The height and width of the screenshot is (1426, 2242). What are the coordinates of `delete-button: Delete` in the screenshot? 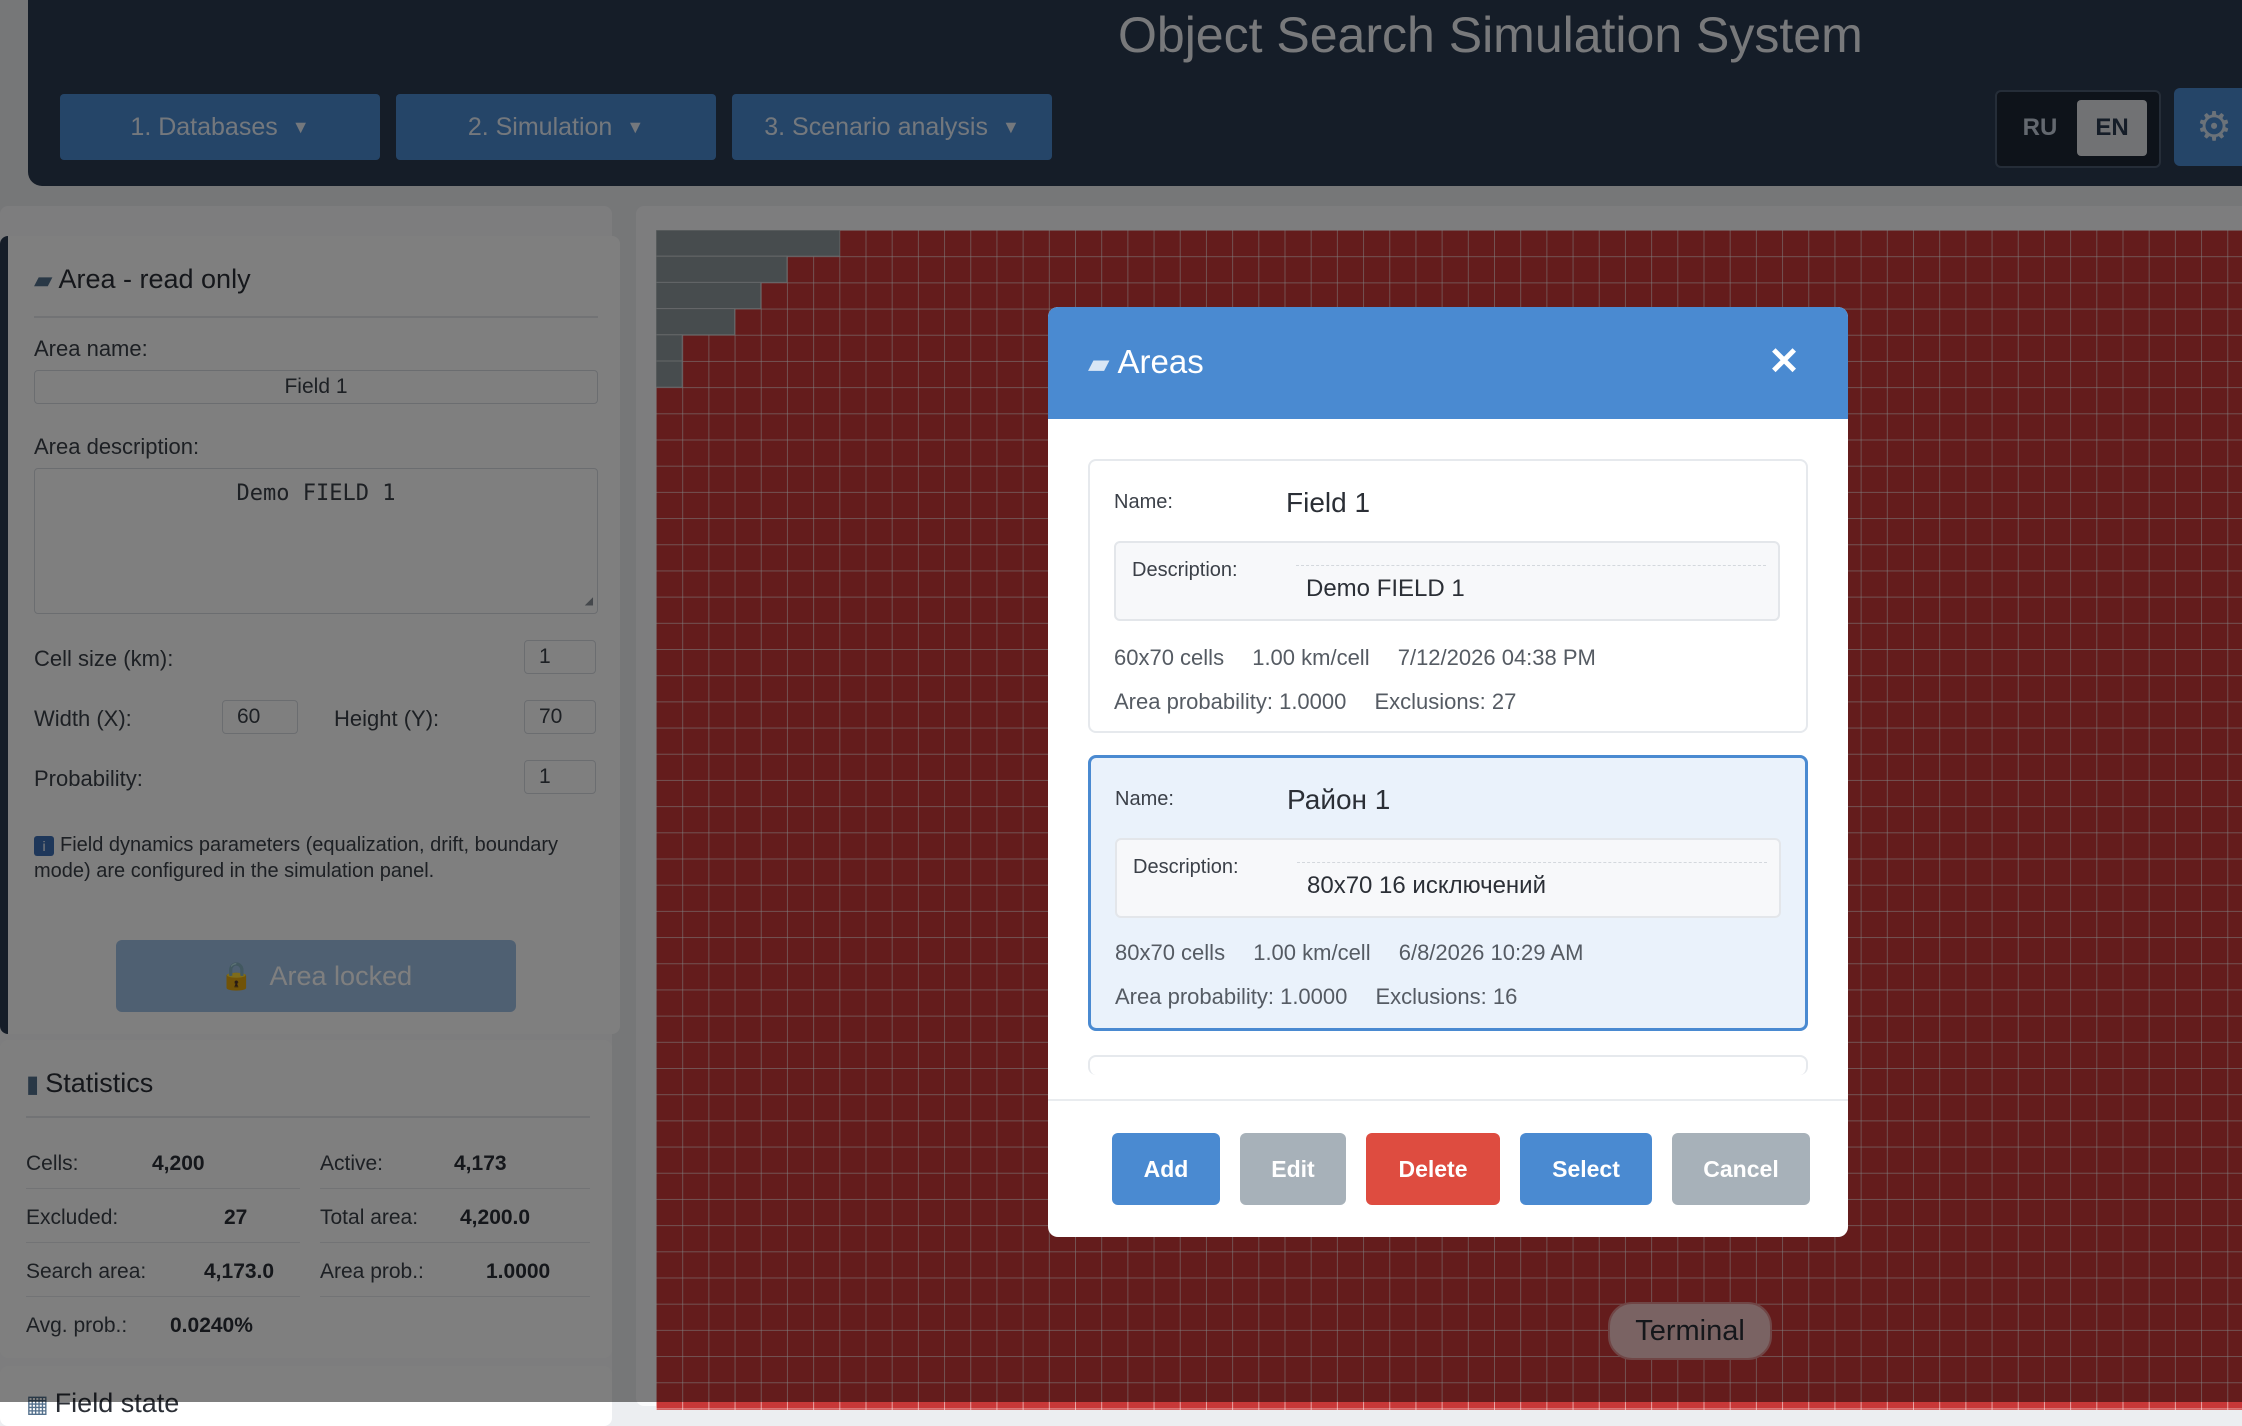 It's located at (1433, 1169).